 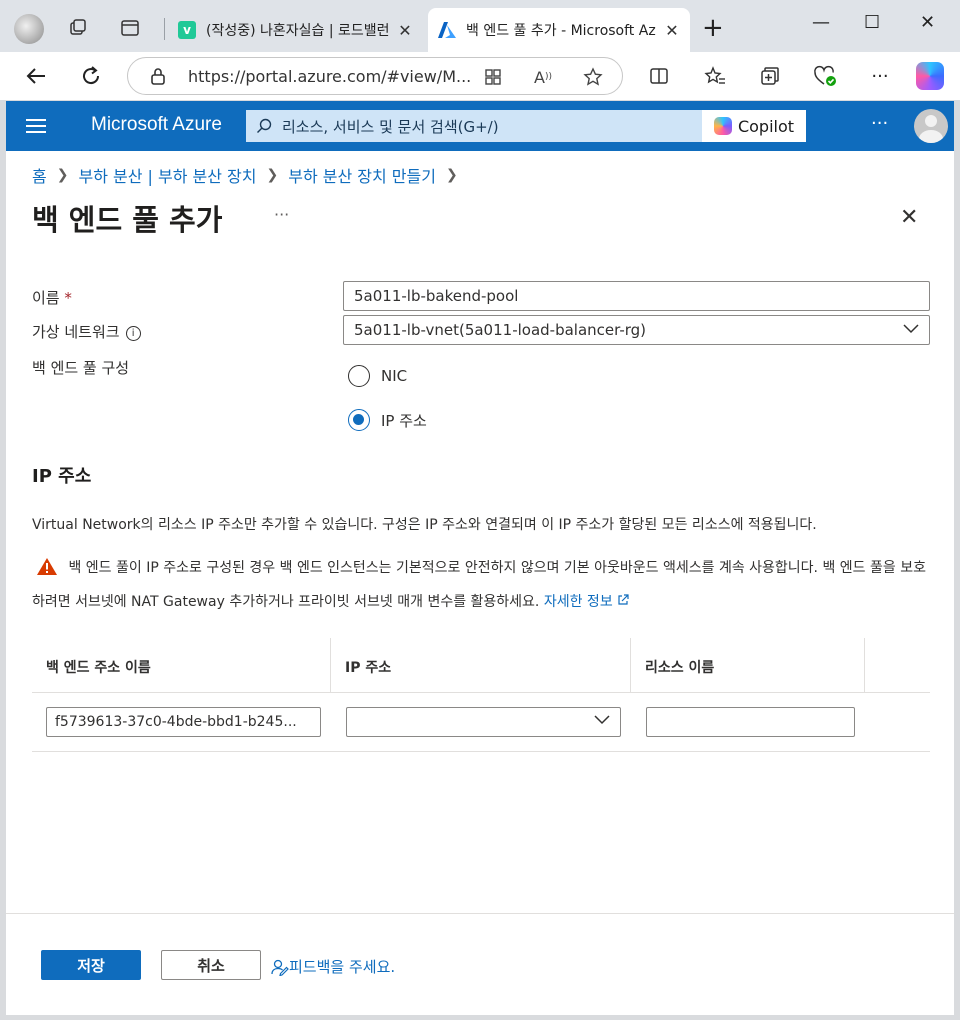 What do you see at coordinates (722, 126) in the screenshot?
I see `copilot-icon` at bounding box center [722, 126].